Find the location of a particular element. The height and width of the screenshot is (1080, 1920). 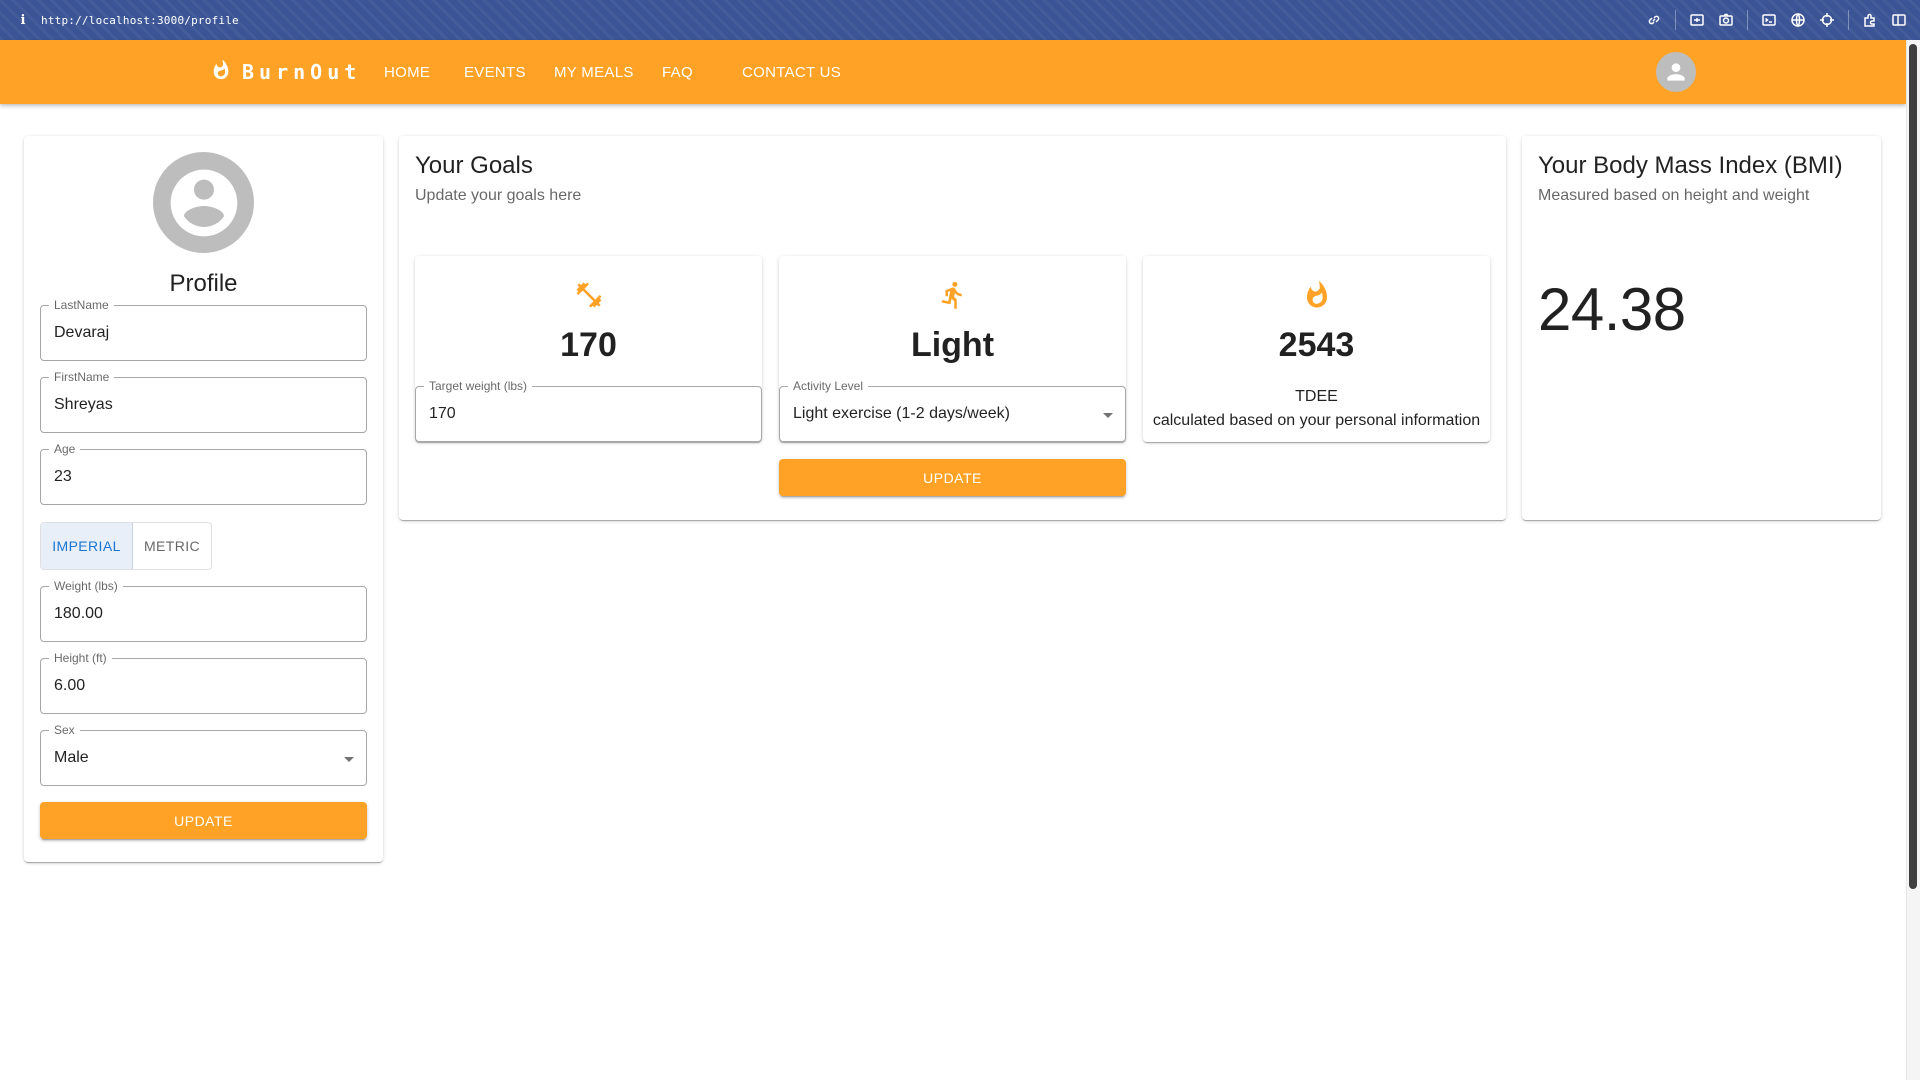

age-field: Age 23 is located at coordinates (203, 473).